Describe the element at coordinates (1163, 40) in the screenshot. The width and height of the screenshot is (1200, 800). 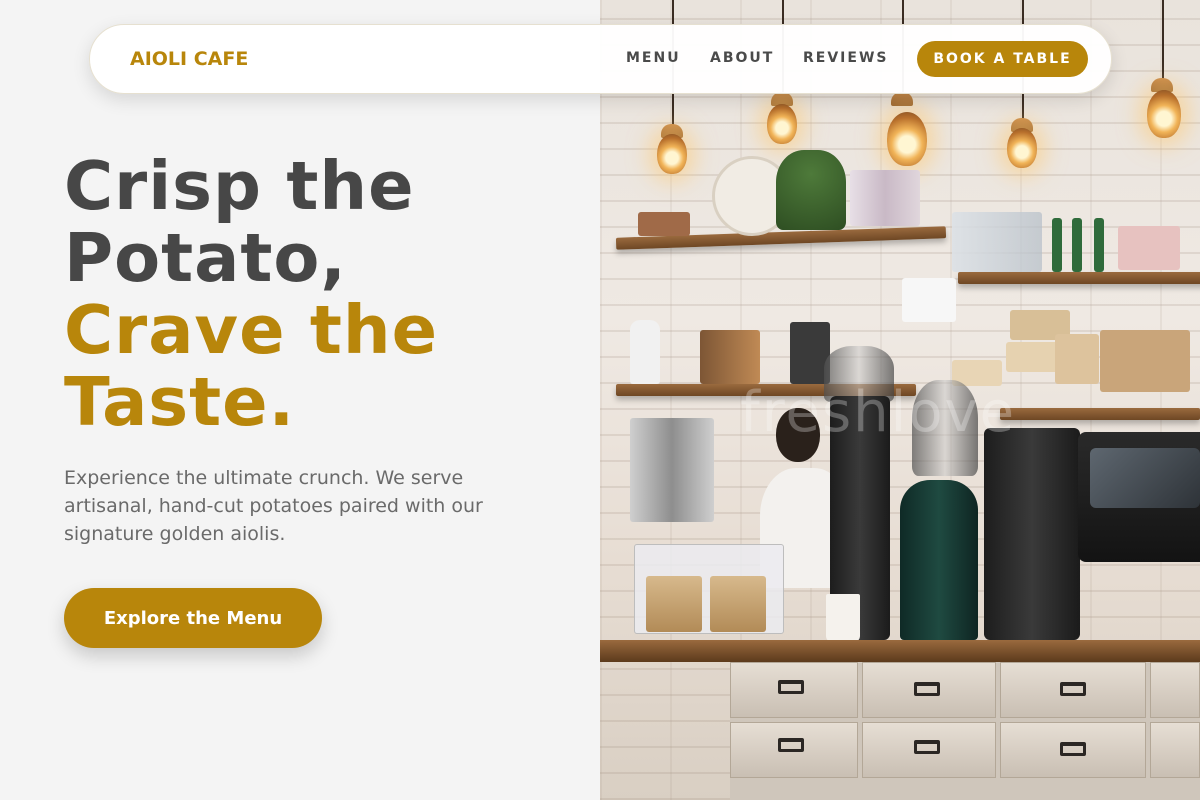
I see `lamp-wire` at that location.